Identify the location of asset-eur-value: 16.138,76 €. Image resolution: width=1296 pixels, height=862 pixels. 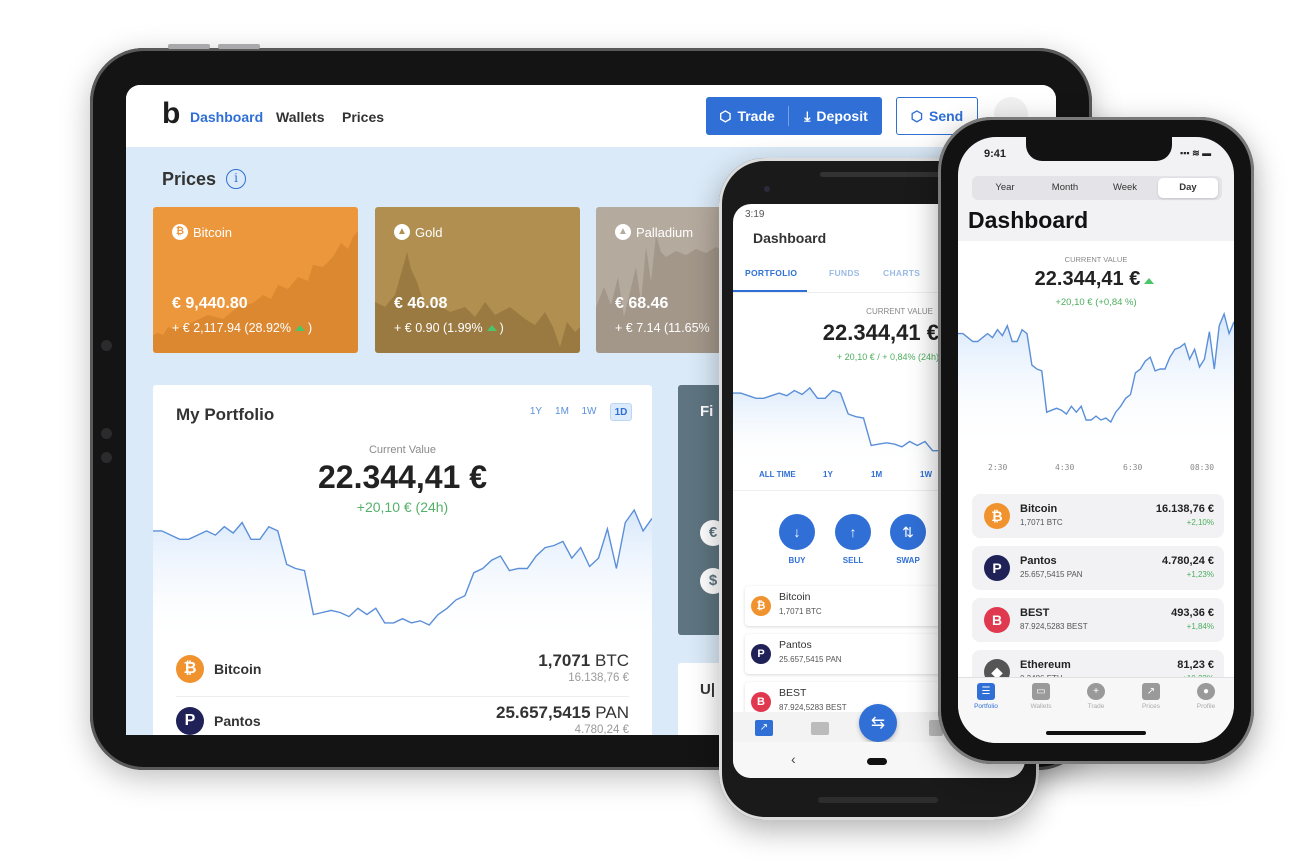
(598, 678).